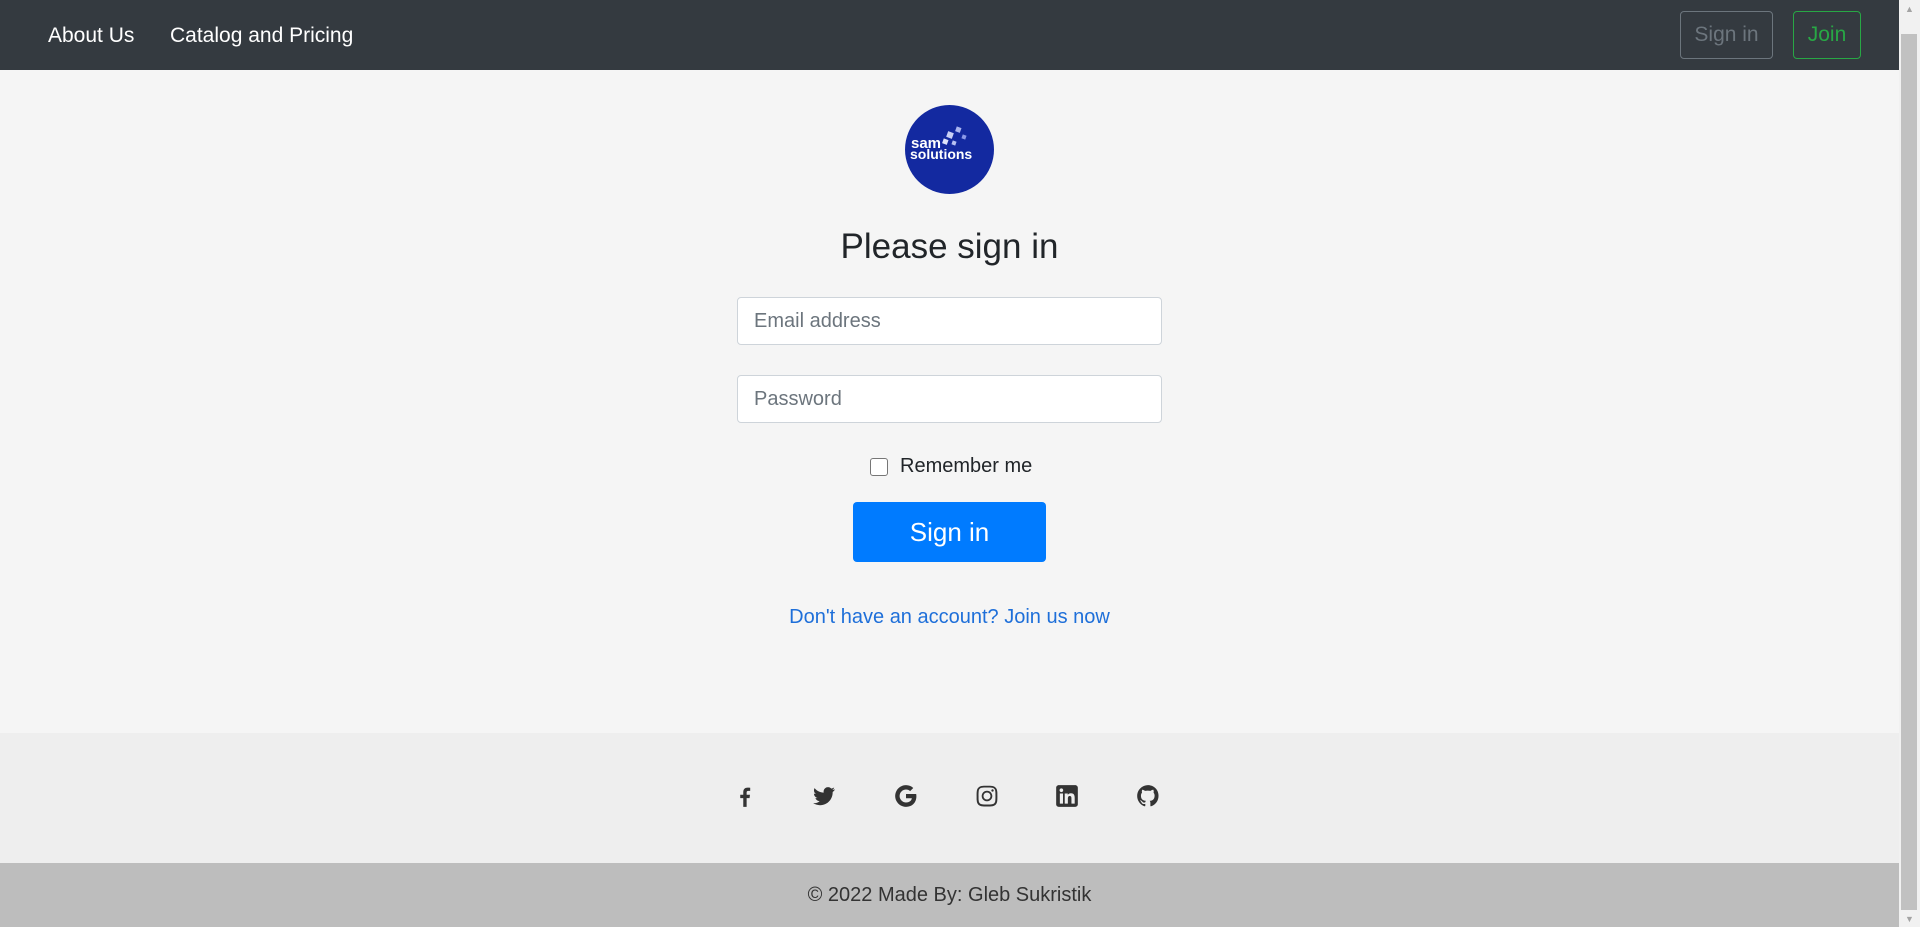 Image resolution: width=1920 pixels, height=927 pixels. What do you see at coordinates (1148, 796) in the screenshot?
I see `github-icon` at bounding box center [1148, 796].